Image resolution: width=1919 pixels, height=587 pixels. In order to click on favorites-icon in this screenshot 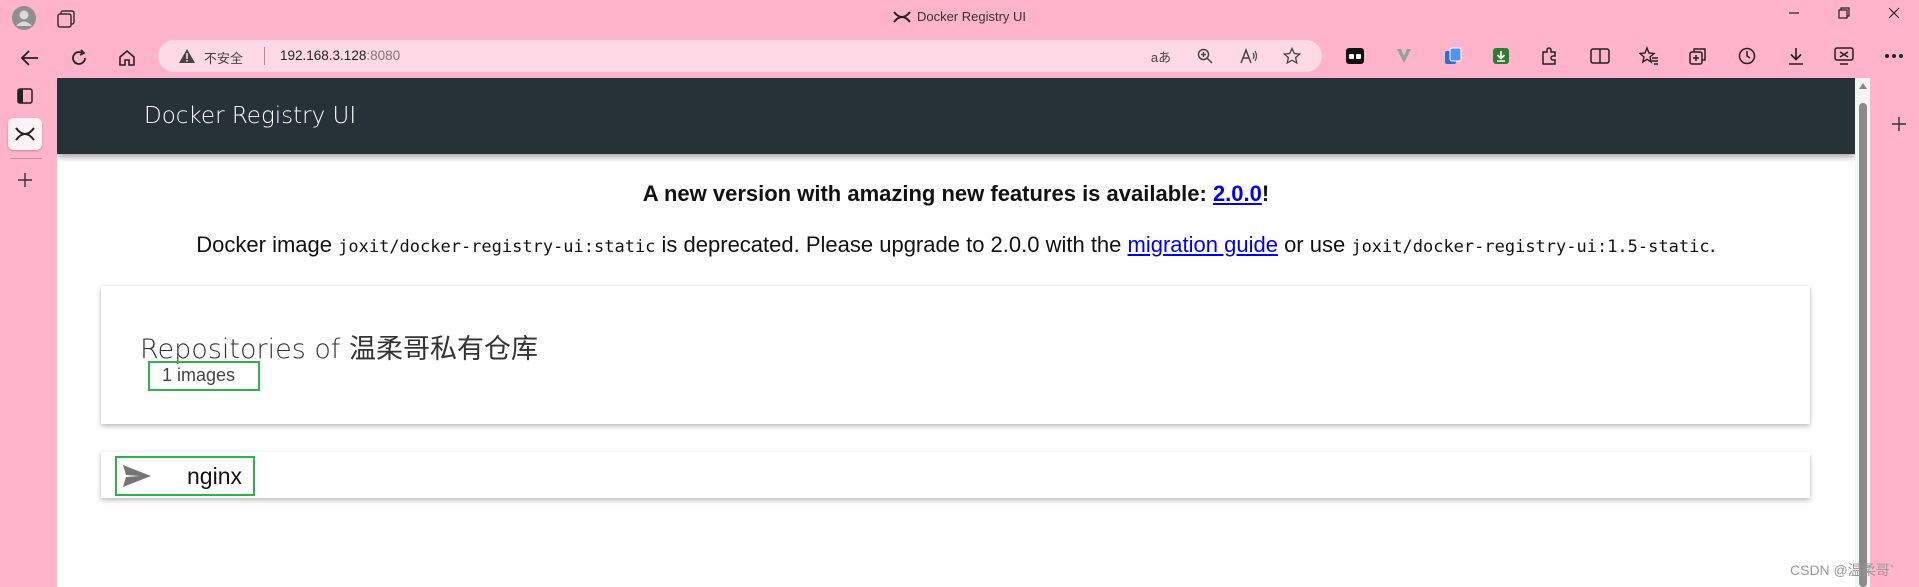, I will do `click(1649, 56)`.